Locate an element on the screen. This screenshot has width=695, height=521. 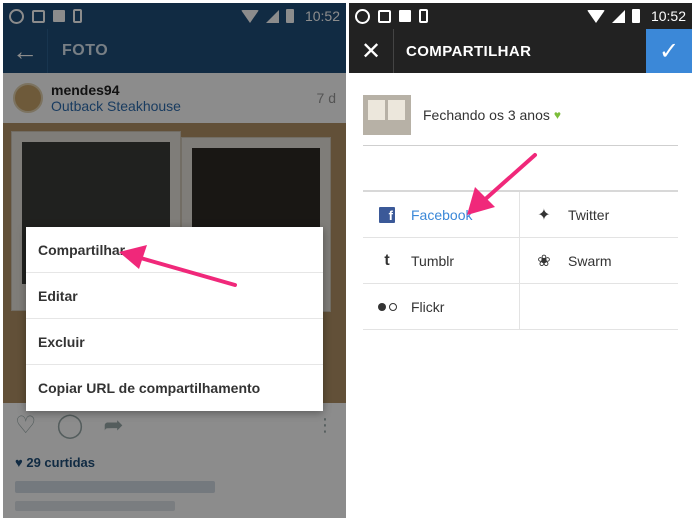
menu-item-share: Compartilhar is located at coordinates (174, 250).